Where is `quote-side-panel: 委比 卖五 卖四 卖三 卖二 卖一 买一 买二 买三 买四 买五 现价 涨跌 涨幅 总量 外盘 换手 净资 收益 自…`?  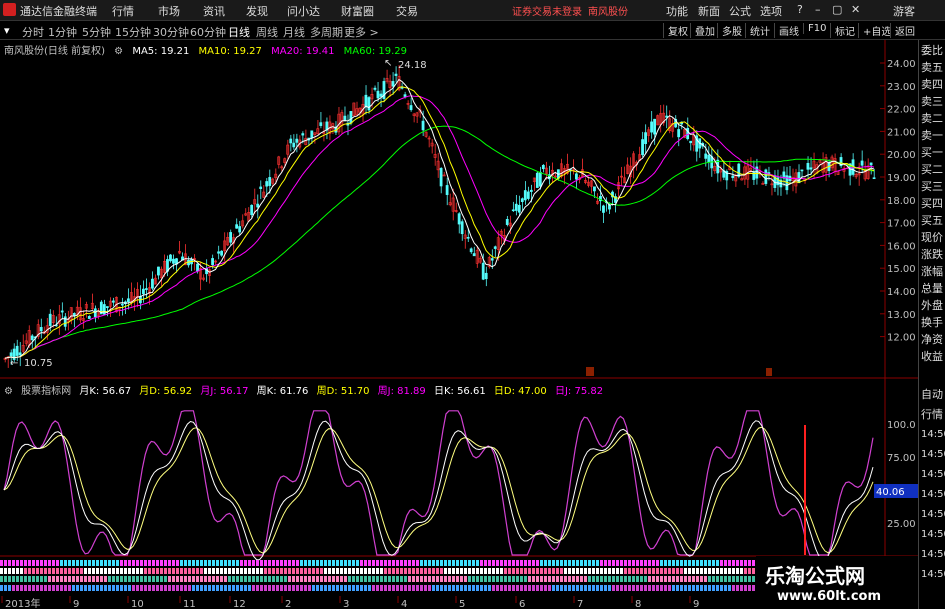
quote-side-panel: 委比 卖五 卖四 卖三 卖二 卖一 买一 买二 买三 买四 买五 现价 涨跌 涨幅 总量 外盘 换手 净资 收益 自… is located at coordinates (931, 324).